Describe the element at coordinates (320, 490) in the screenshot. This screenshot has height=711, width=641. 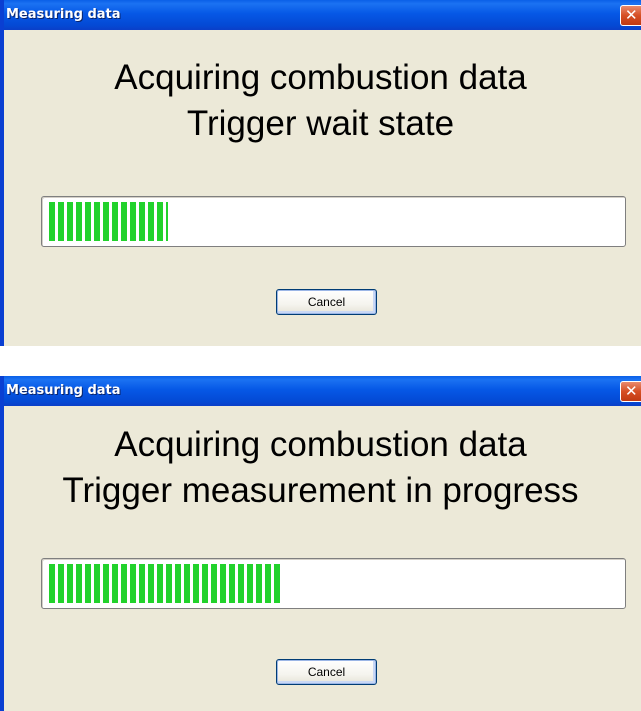
I see `status-message-line2: Trigger measurement in progress` at that location.